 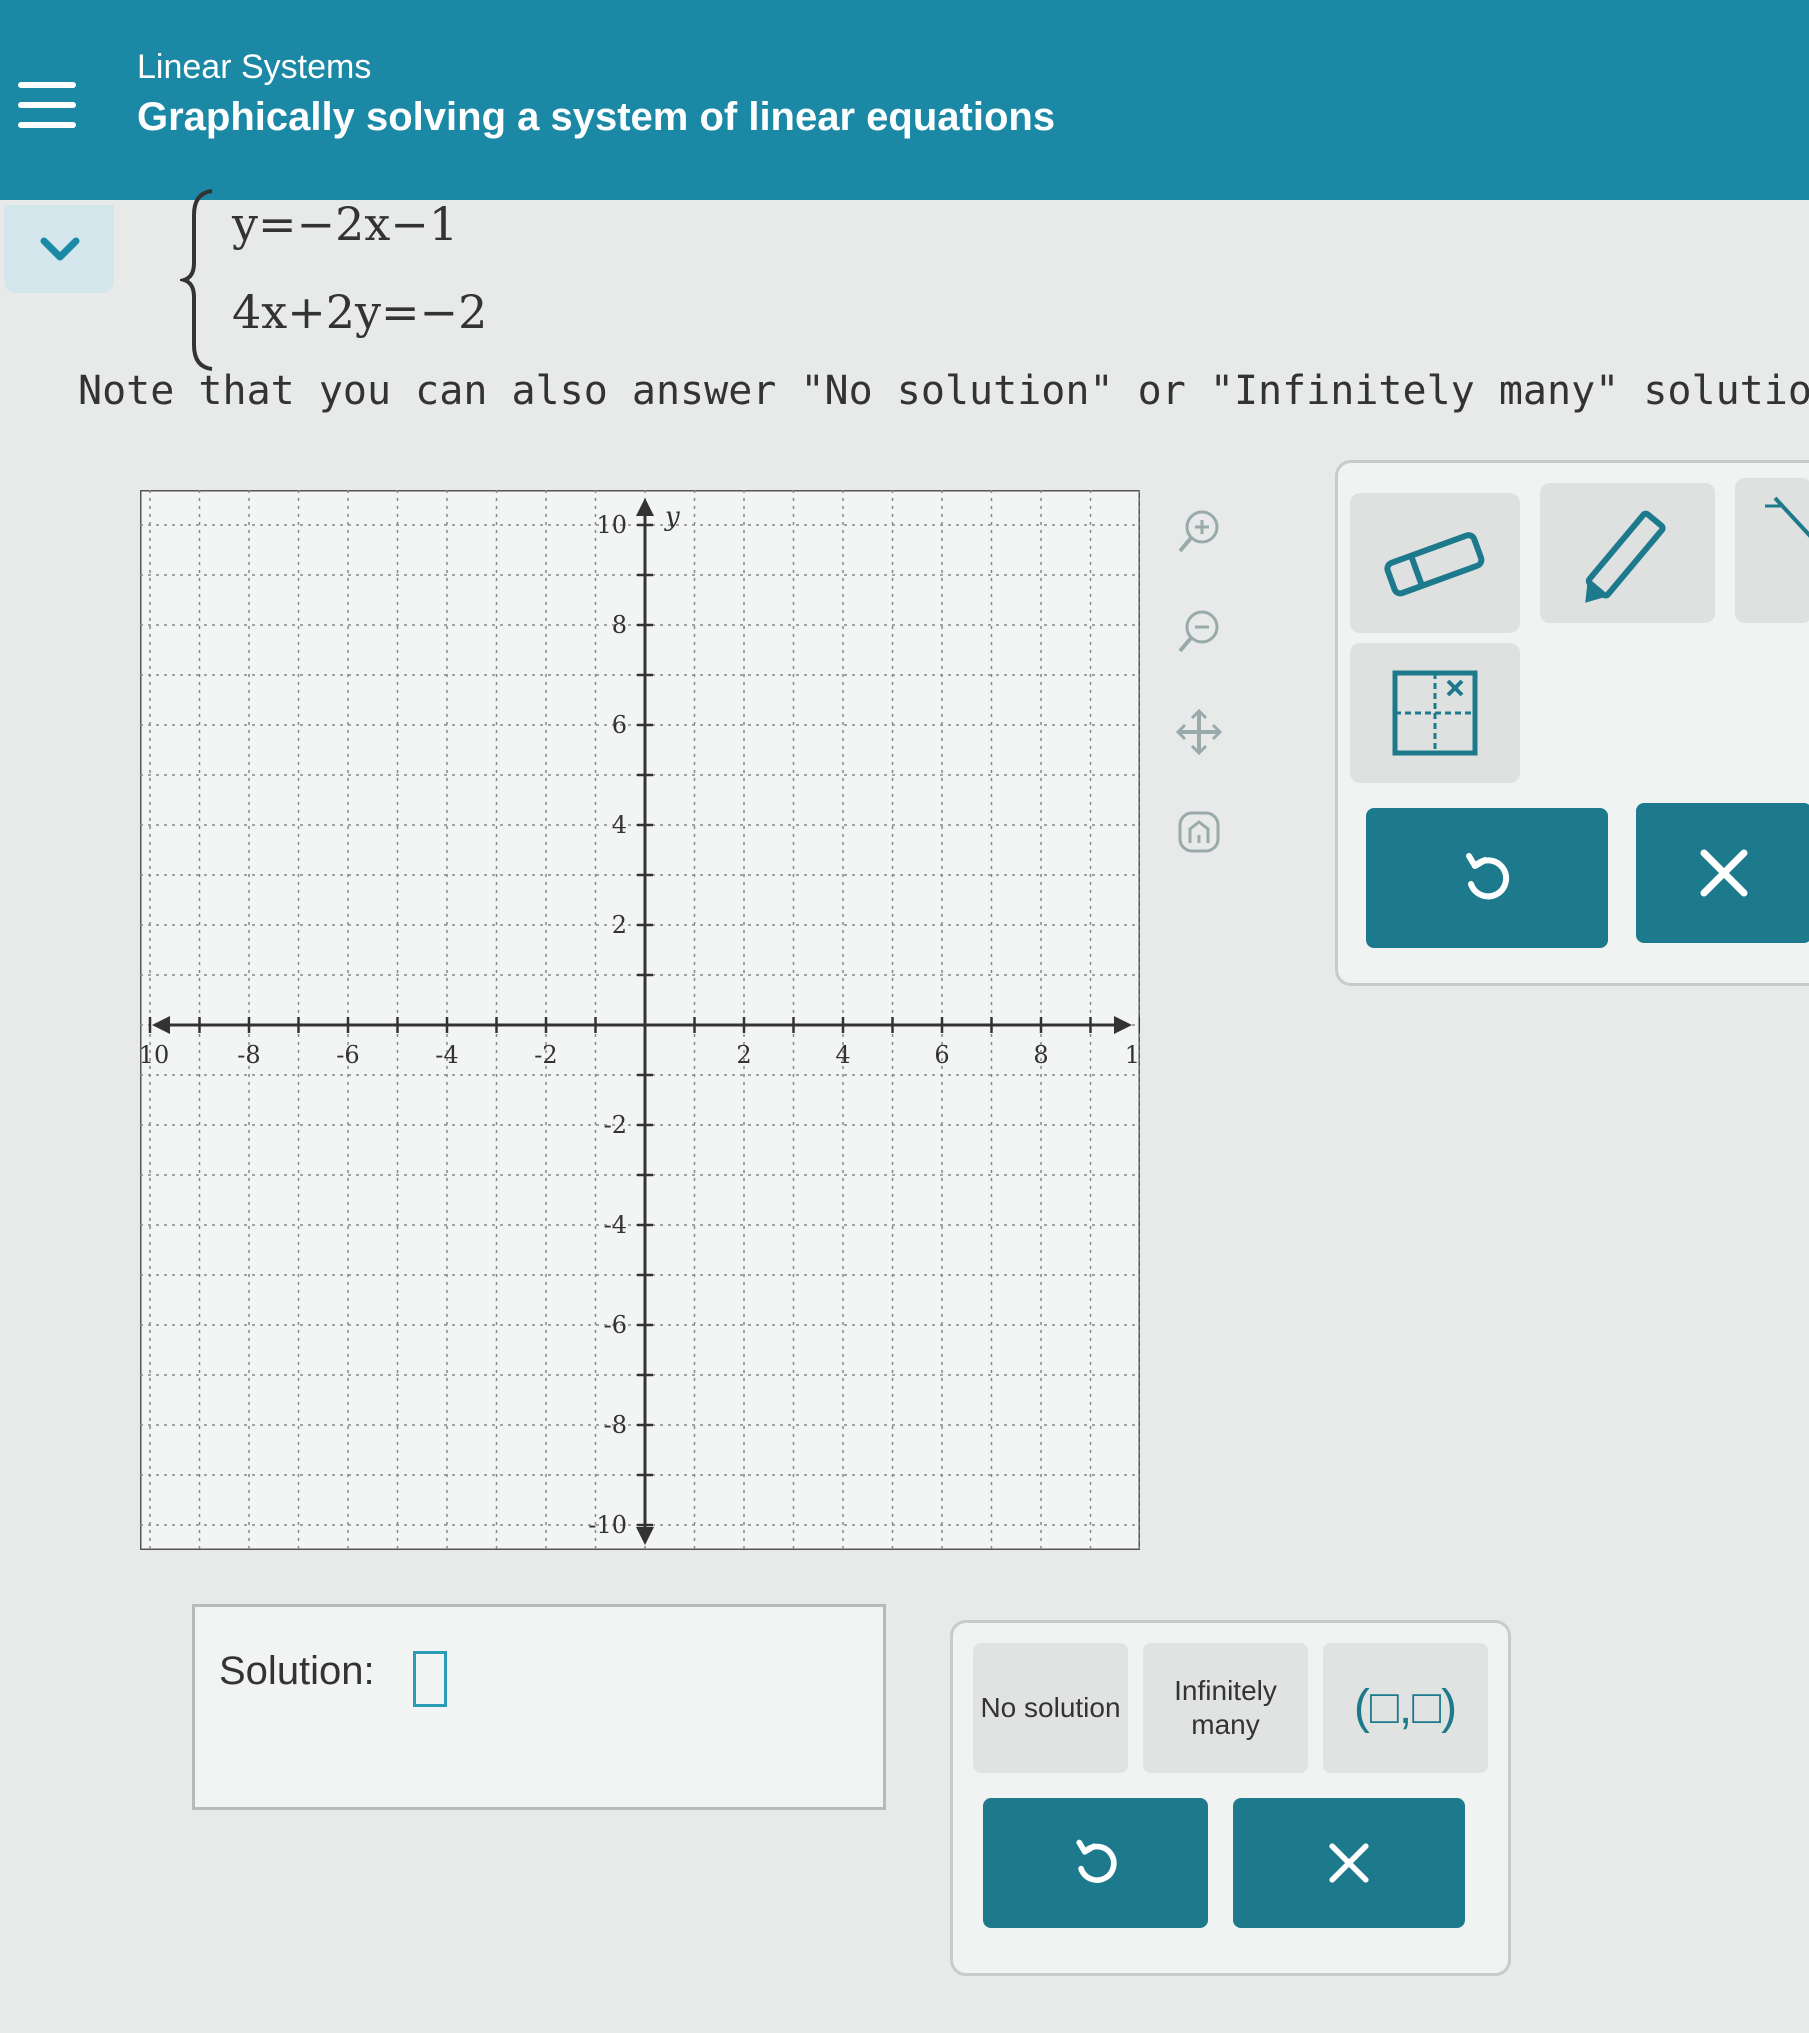 I want to click on zoom-in-icon, so click(x=1199, y=532).